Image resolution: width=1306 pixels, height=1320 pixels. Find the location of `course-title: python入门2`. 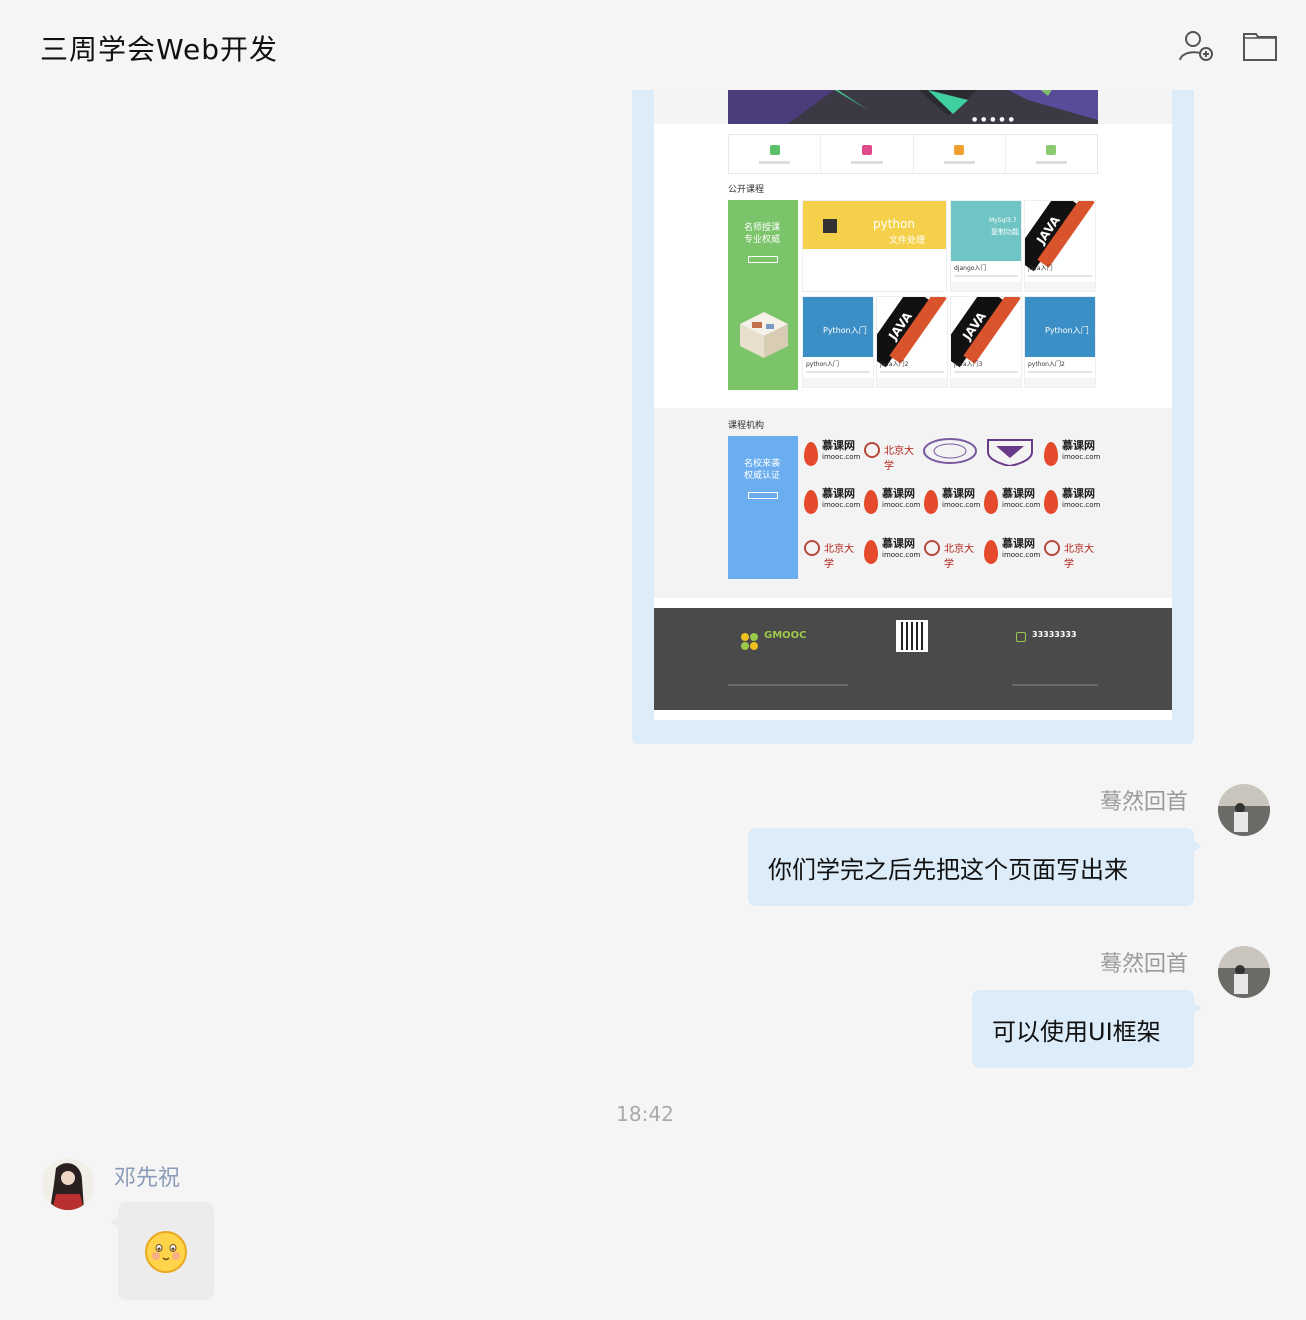

course-title: python入门2 is located at coordinates (1046, 364).